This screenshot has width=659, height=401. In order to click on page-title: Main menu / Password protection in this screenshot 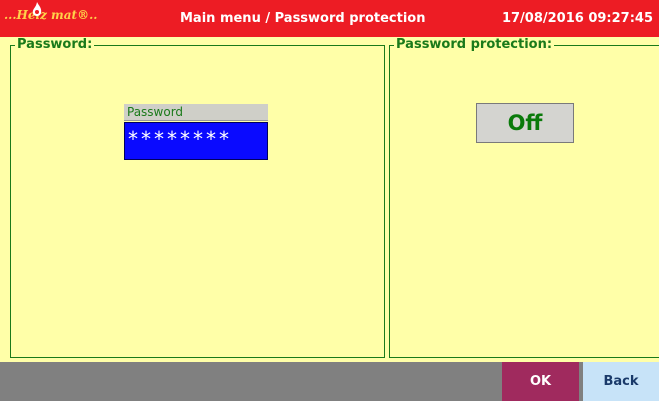, I will do `click(303, 18)`.